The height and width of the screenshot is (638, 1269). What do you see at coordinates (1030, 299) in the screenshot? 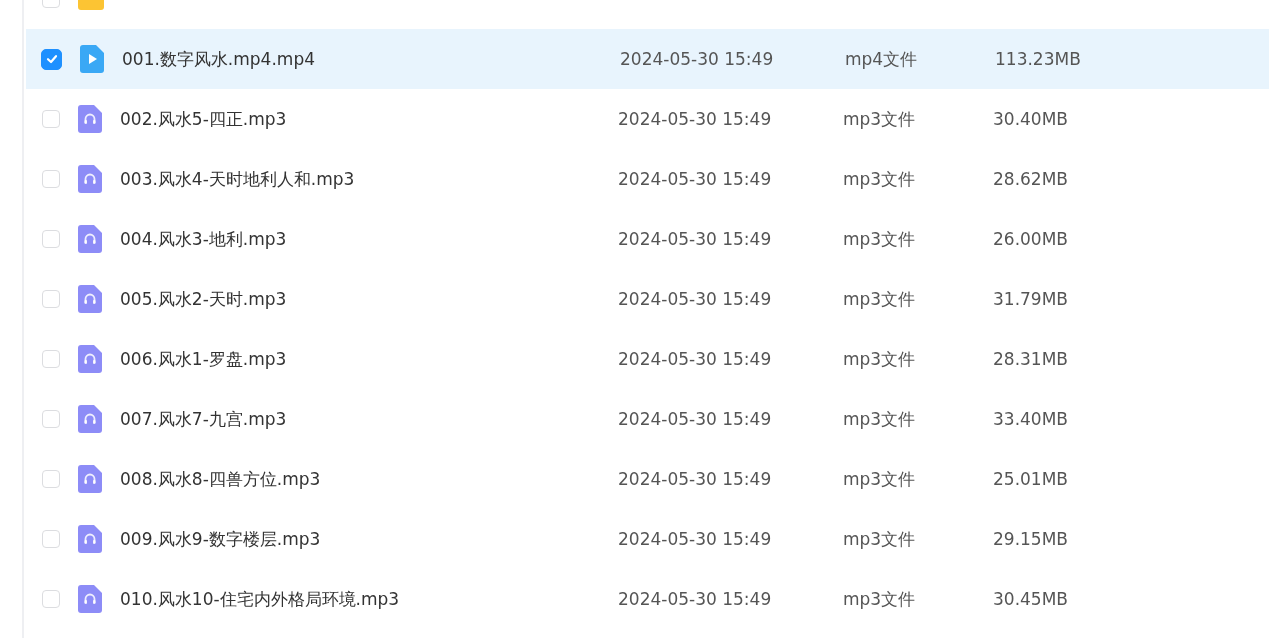
I see `file-size: 31.79MB` at bounding box center [1030, 299].